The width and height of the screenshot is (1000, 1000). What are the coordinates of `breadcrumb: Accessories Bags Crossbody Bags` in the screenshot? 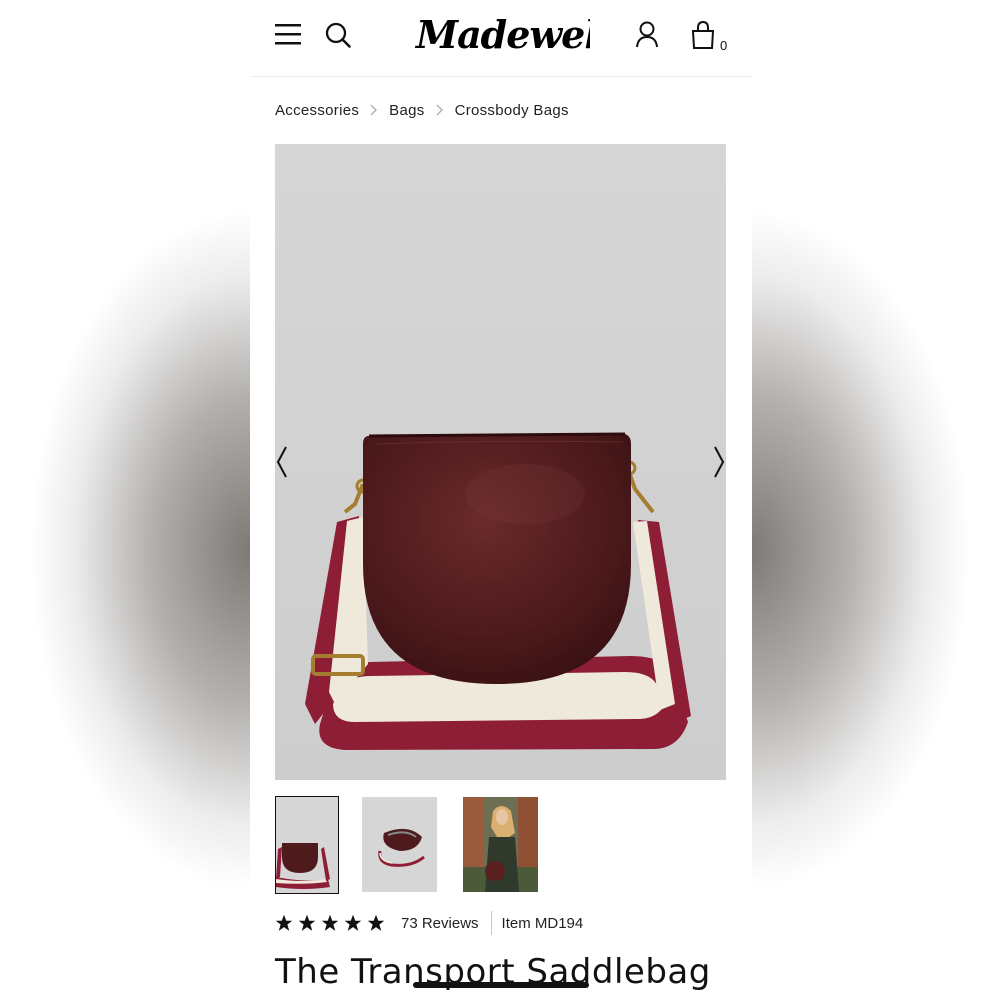 It's located at (422, 110).